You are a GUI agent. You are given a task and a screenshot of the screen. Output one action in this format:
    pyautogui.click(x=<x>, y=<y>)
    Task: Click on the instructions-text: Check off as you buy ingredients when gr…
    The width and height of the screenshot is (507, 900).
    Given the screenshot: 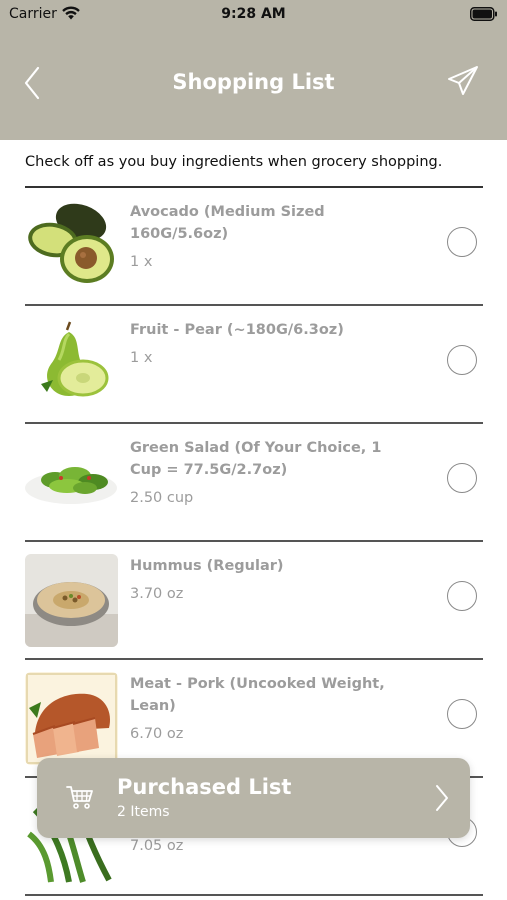 What is the action you would take?
    pyautogui.click(x=234, y=162)
    